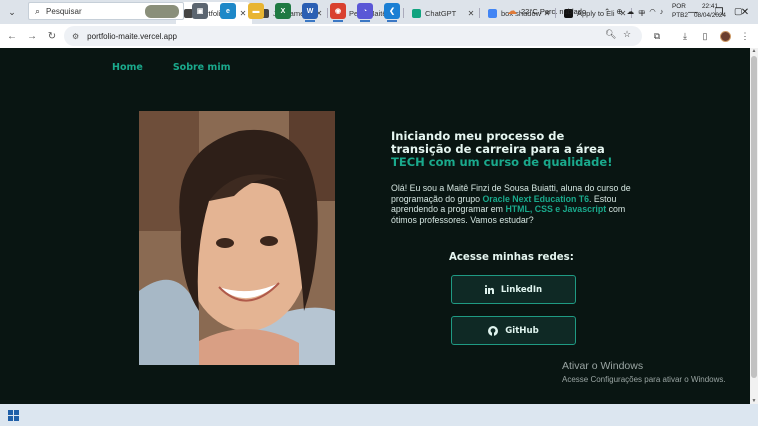 This screenshot has height=426, width=758. Describe the element at coordinates (256, 11) in the screenshot. I see `file-explorer-icon: ▬` at that location.